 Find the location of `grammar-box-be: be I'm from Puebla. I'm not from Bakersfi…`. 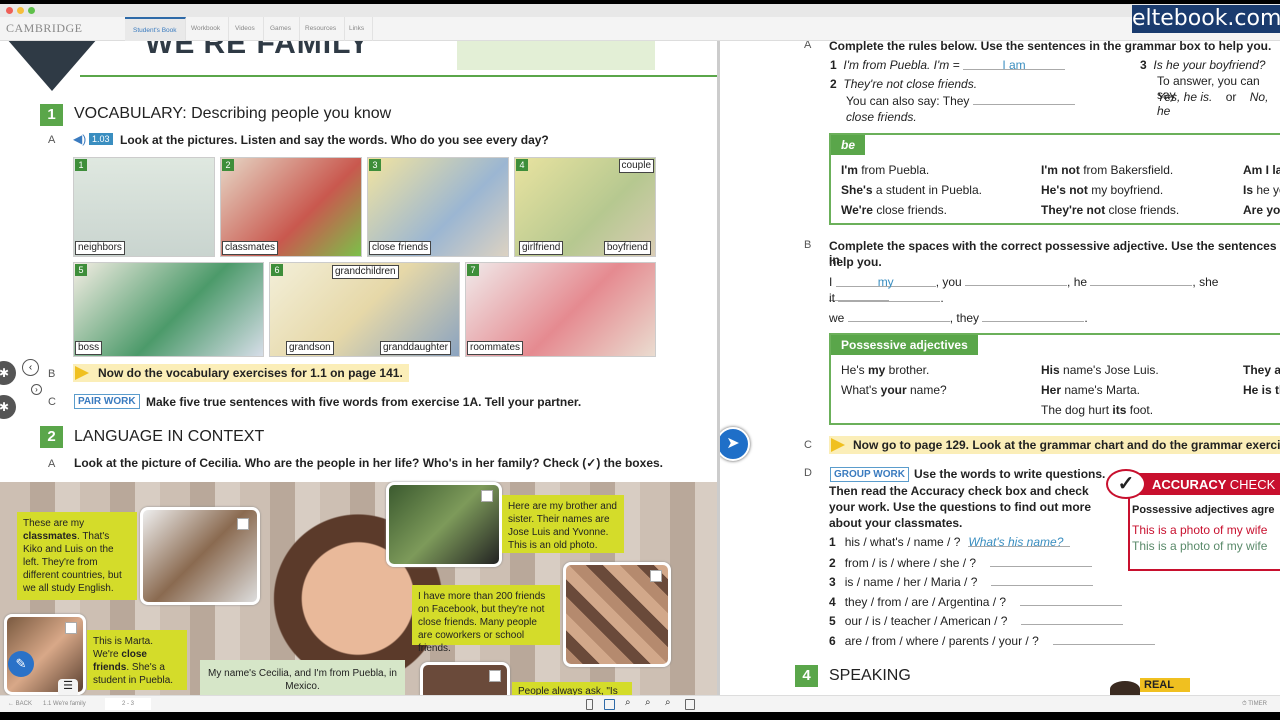

grammar-box-be: be I'm from Puebla. I'm not from Bakersfi… is located at coordinates (1054, 179).